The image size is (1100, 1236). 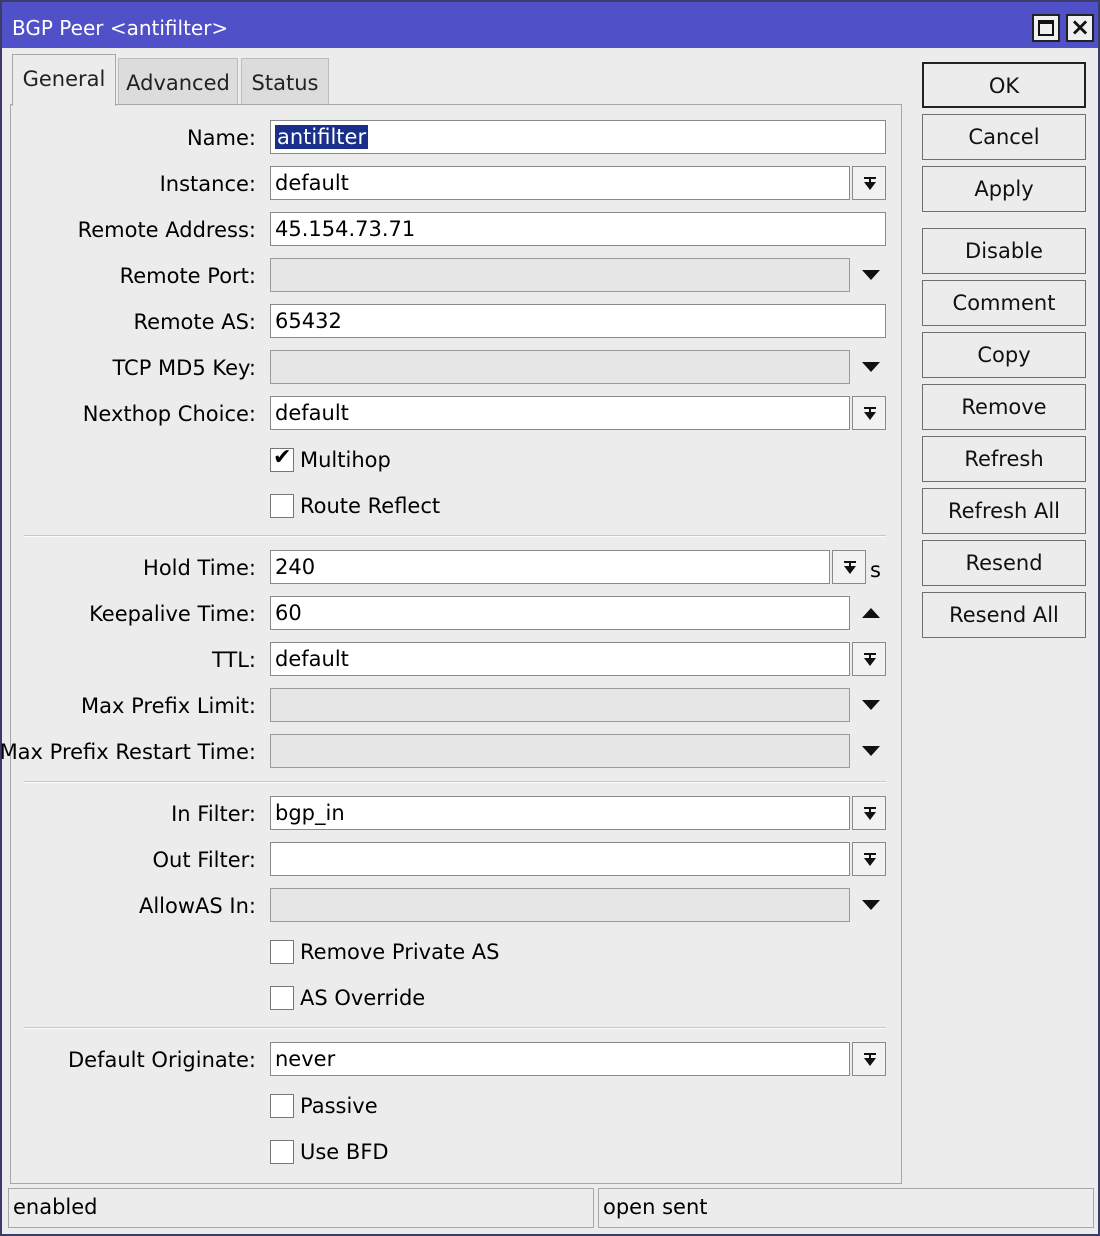 What do you see at coordinates (370, 506) in the screenshot?
I see `route-reflect-label: Route Reflect` at bounding box center [370, 506].